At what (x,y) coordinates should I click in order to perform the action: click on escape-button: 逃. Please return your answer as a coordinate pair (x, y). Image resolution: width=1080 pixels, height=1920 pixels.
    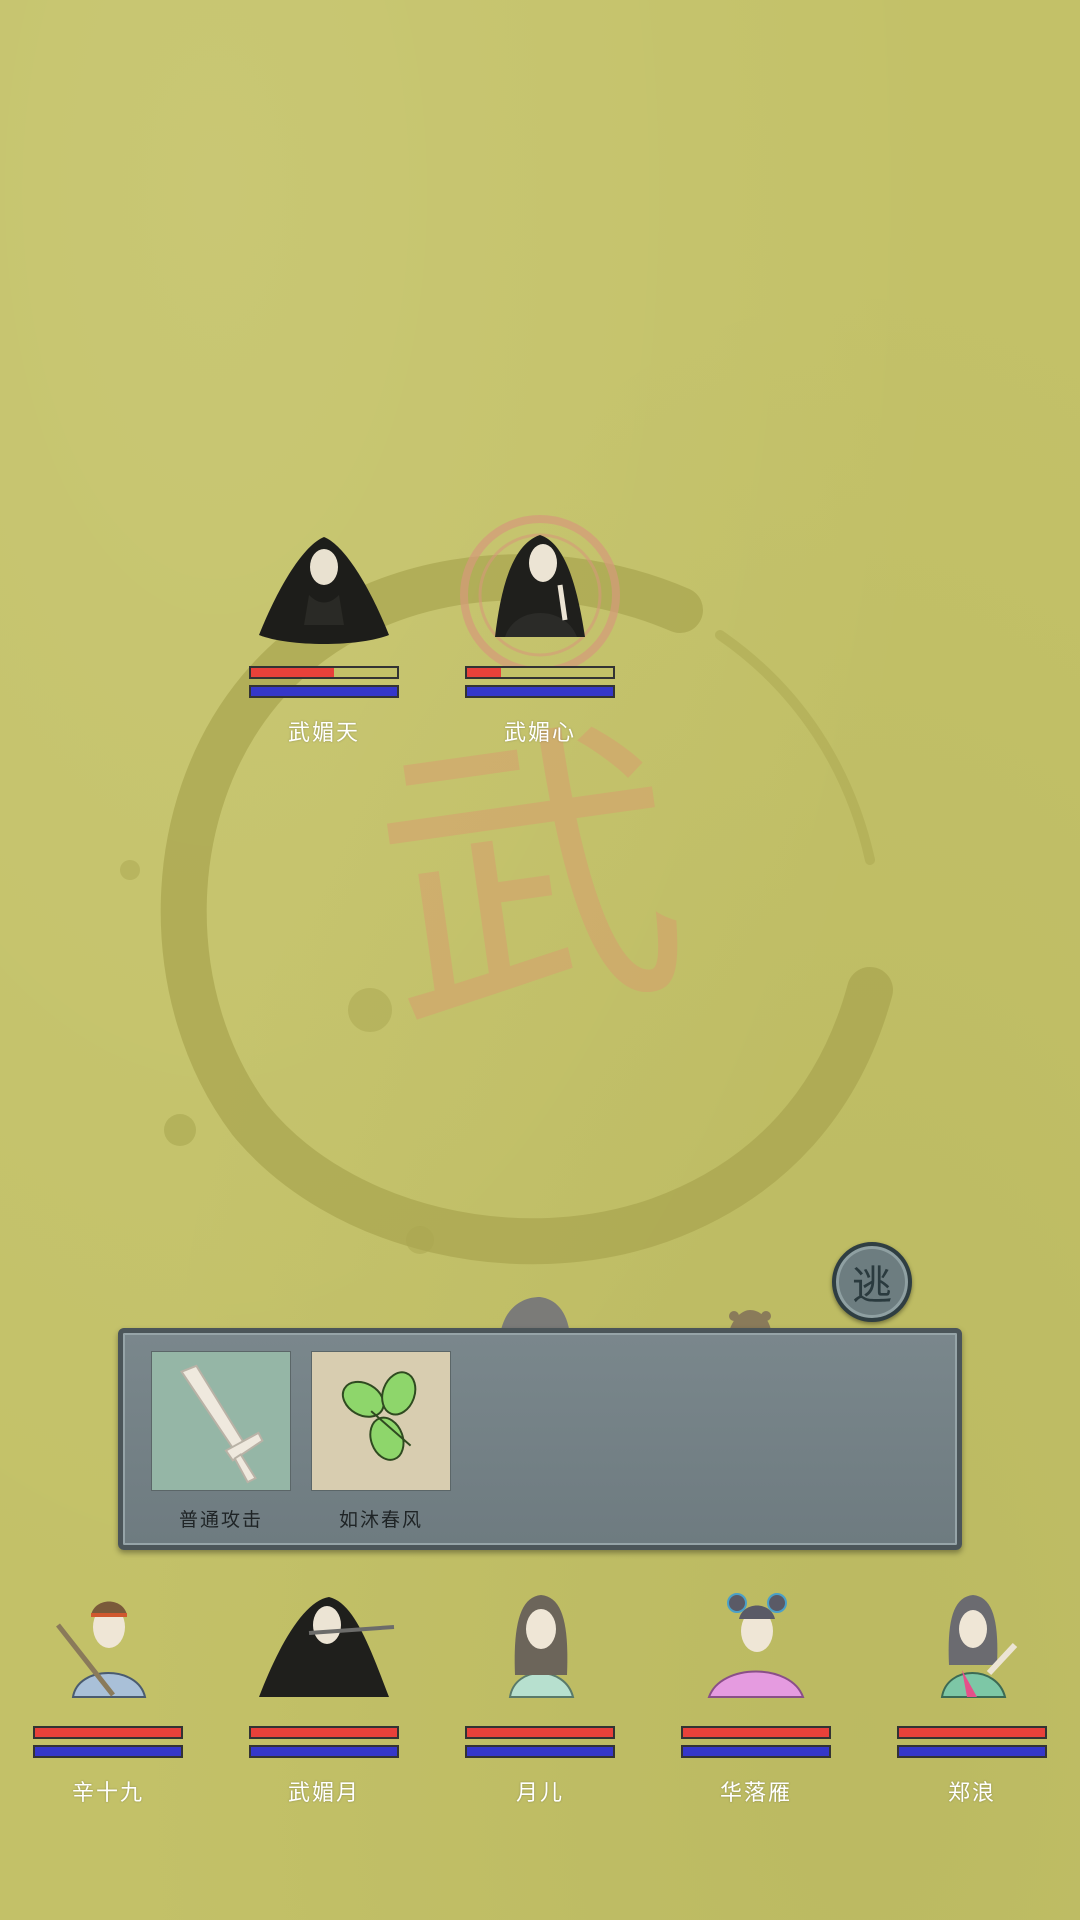
    Looking at the image, I should click on (872, 1282).